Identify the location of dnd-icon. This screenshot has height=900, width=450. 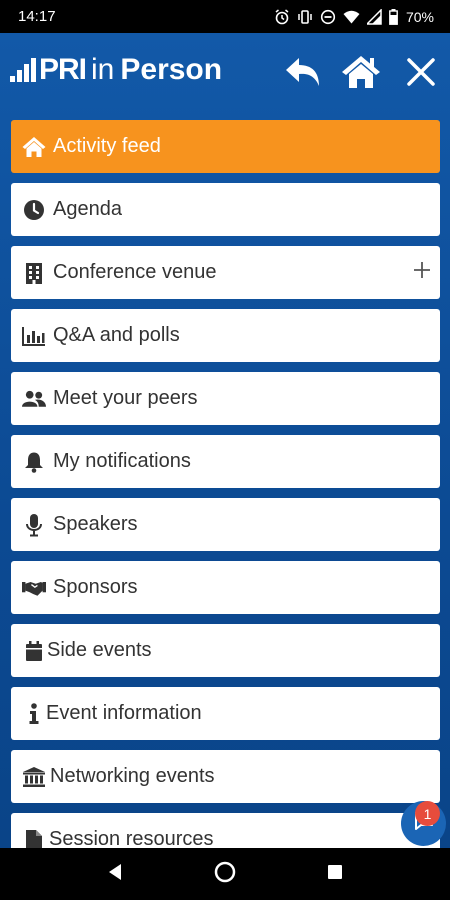
(328, 17).